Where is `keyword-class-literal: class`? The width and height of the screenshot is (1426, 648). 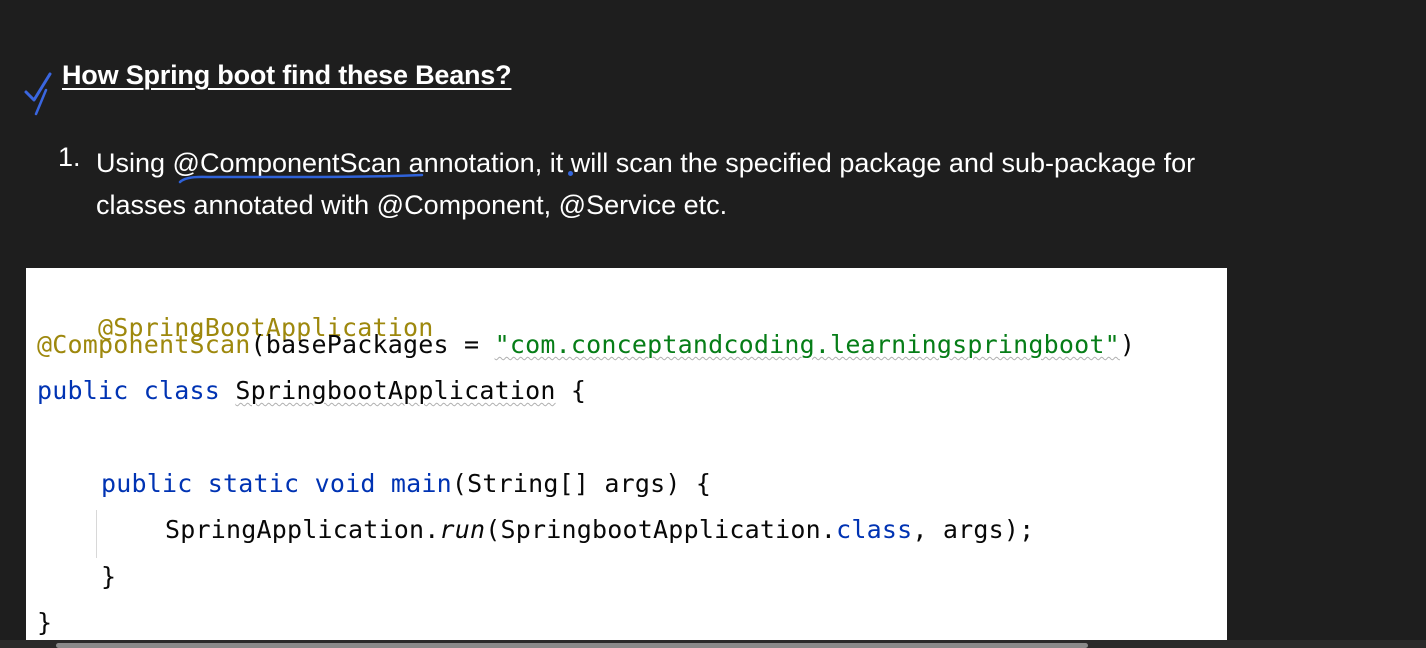
keyword-class-literal: class is located at coordinates (874, 529).